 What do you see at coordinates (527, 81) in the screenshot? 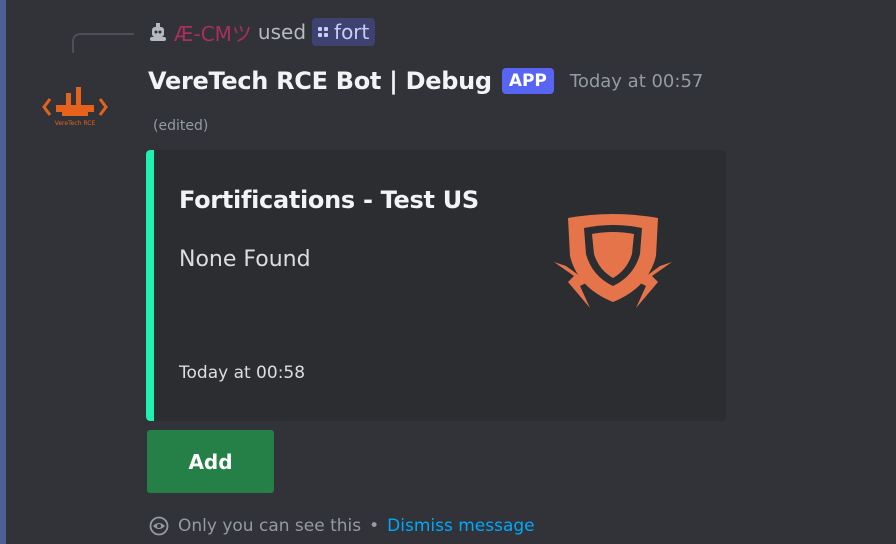
I see `app-badge: APP` at bounding box center [527, 81].